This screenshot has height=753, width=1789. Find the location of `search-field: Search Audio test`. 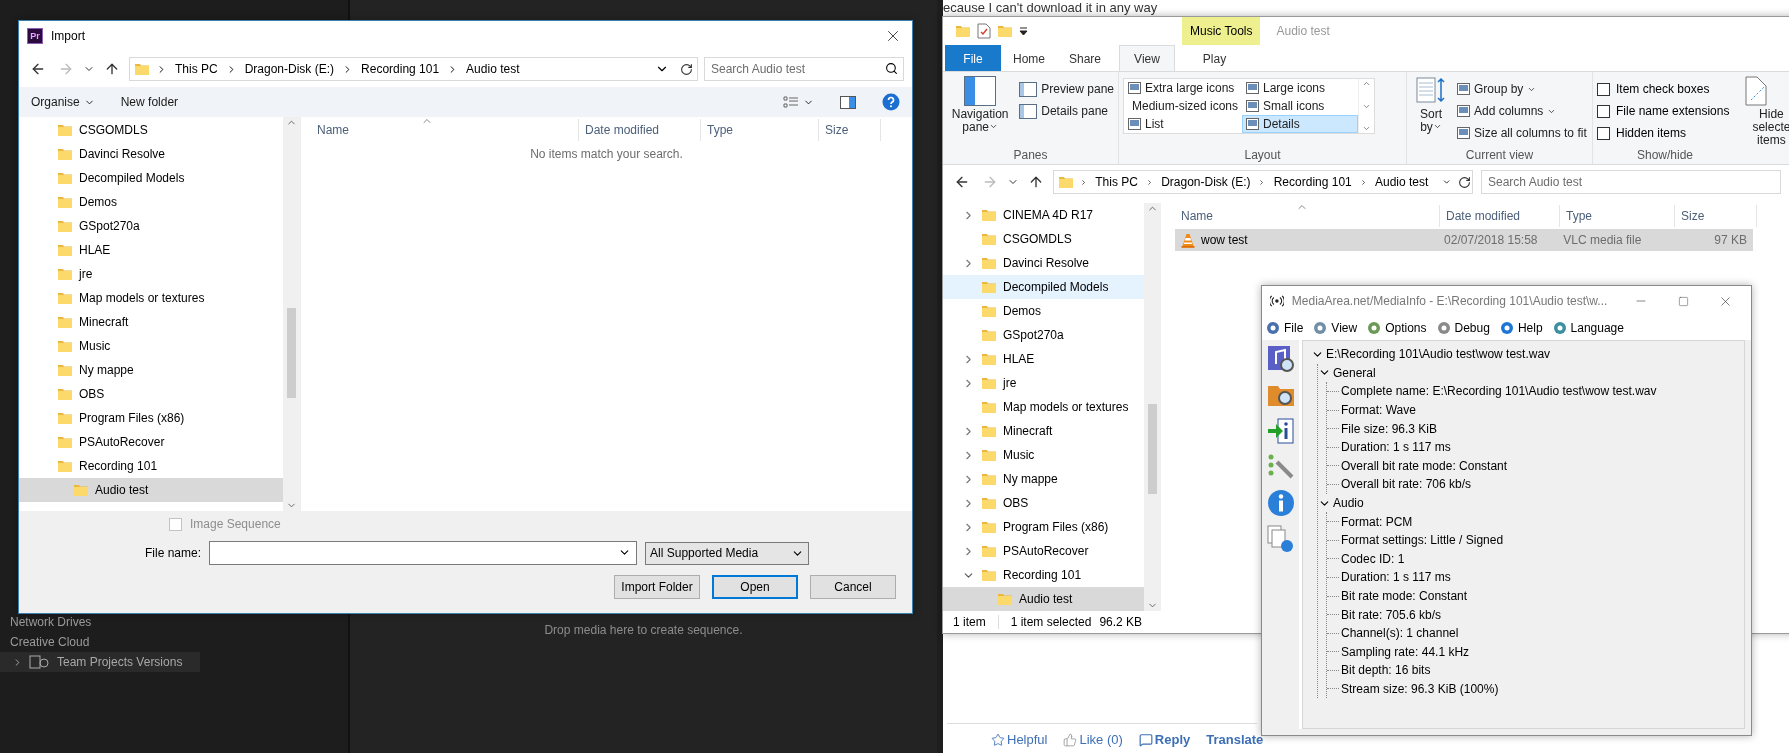

search-field: Search Audio test is located at coordinates (804, 69).